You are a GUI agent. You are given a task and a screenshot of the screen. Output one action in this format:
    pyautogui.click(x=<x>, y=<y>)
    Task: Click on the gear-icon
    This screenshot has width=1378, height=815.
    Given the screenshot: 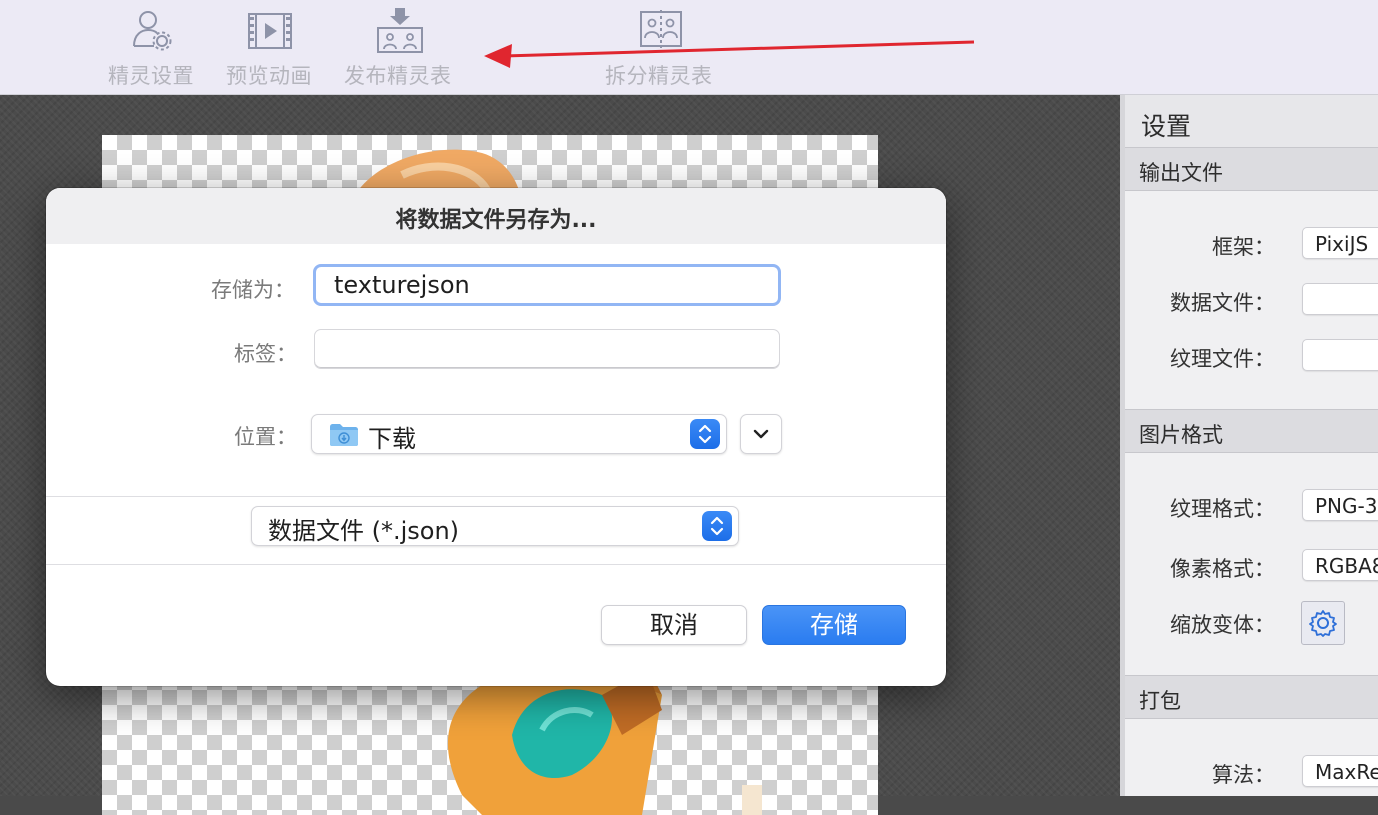 What is the action you would take?
    pyautogui.click(x=1323, y=623)
    